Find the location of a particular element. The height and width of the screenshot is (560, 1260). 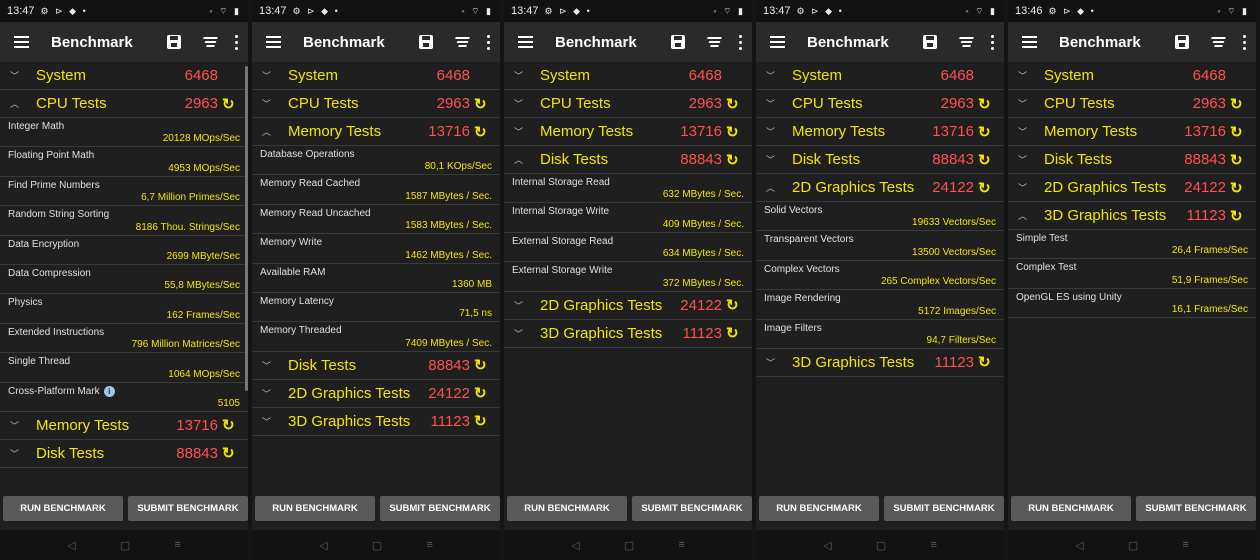

category-row: ︿ CPU Tests 2963 ↻ is located at coordinates (124, 104).